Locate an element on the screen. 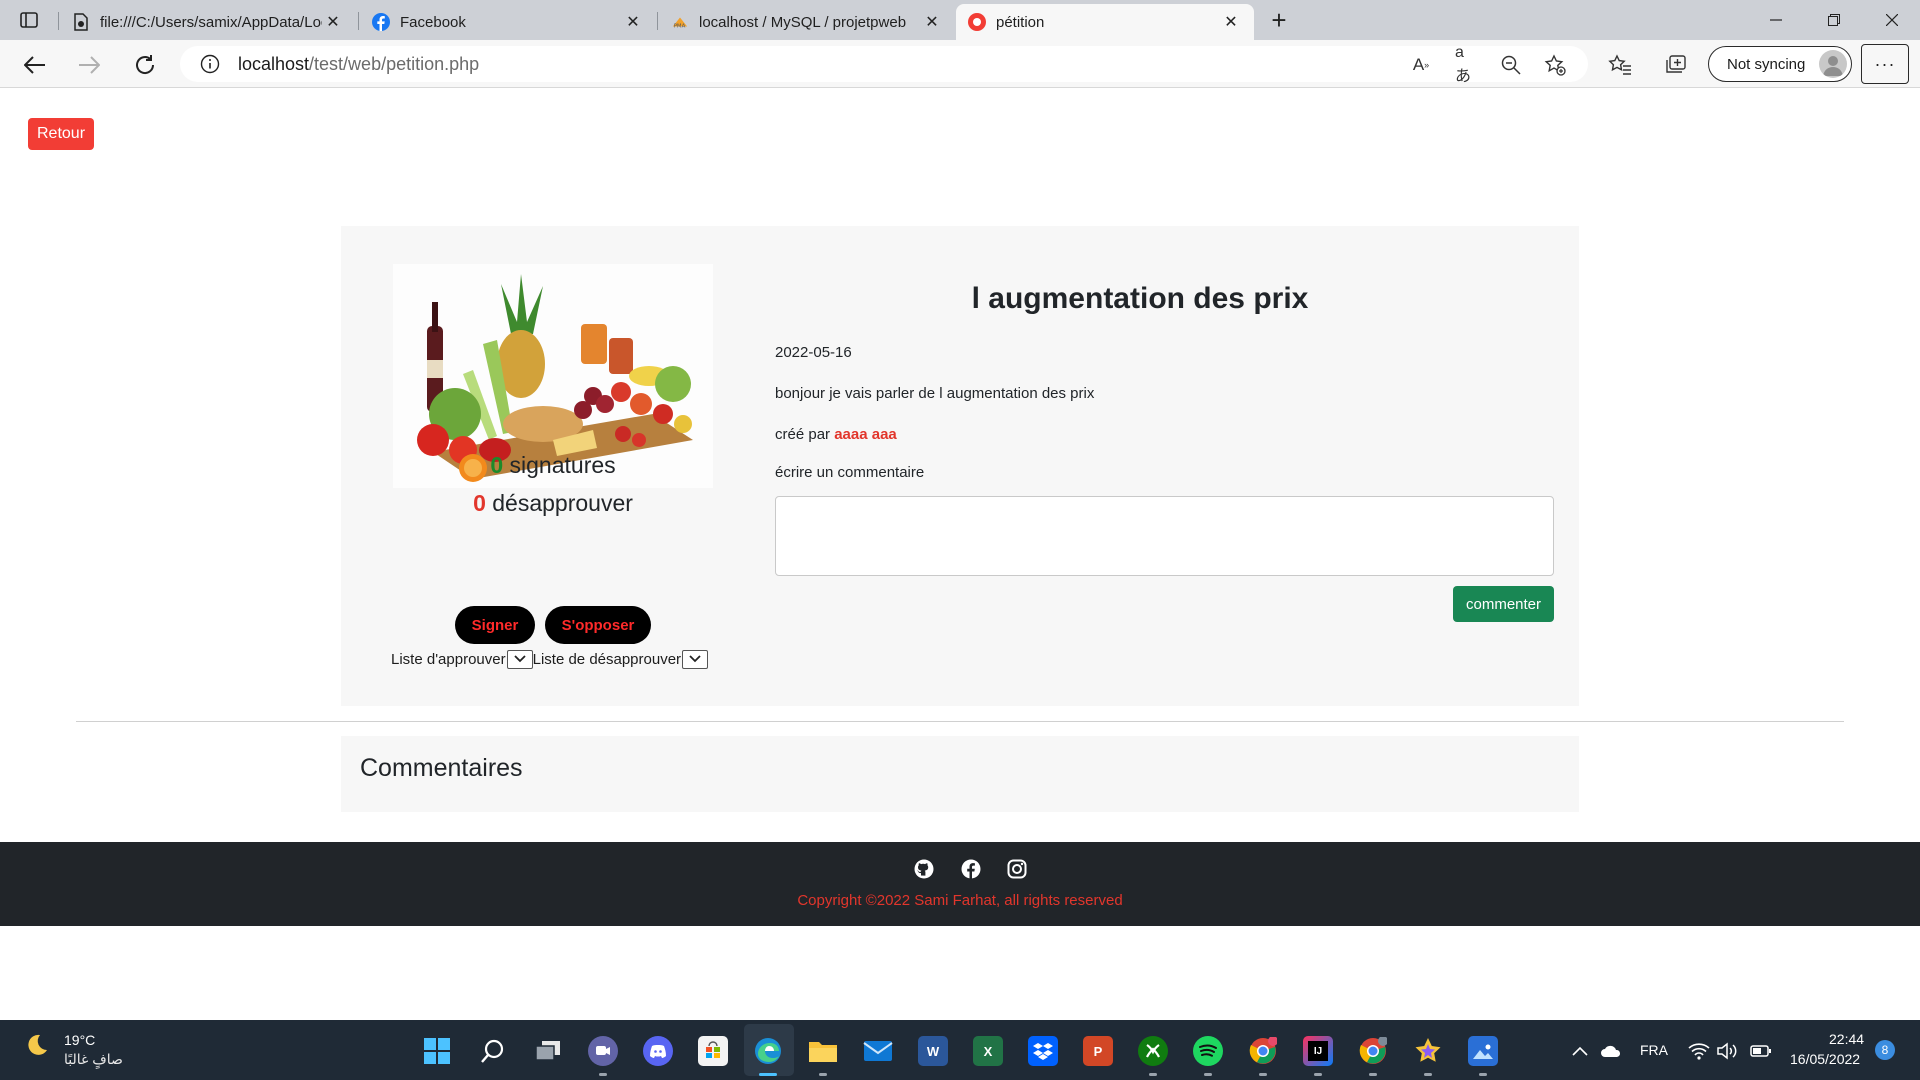 Image resolution: width=1920 pixels, height=1080 pixels. language-indicator: FRA is located at coordinates (1654, 1050).